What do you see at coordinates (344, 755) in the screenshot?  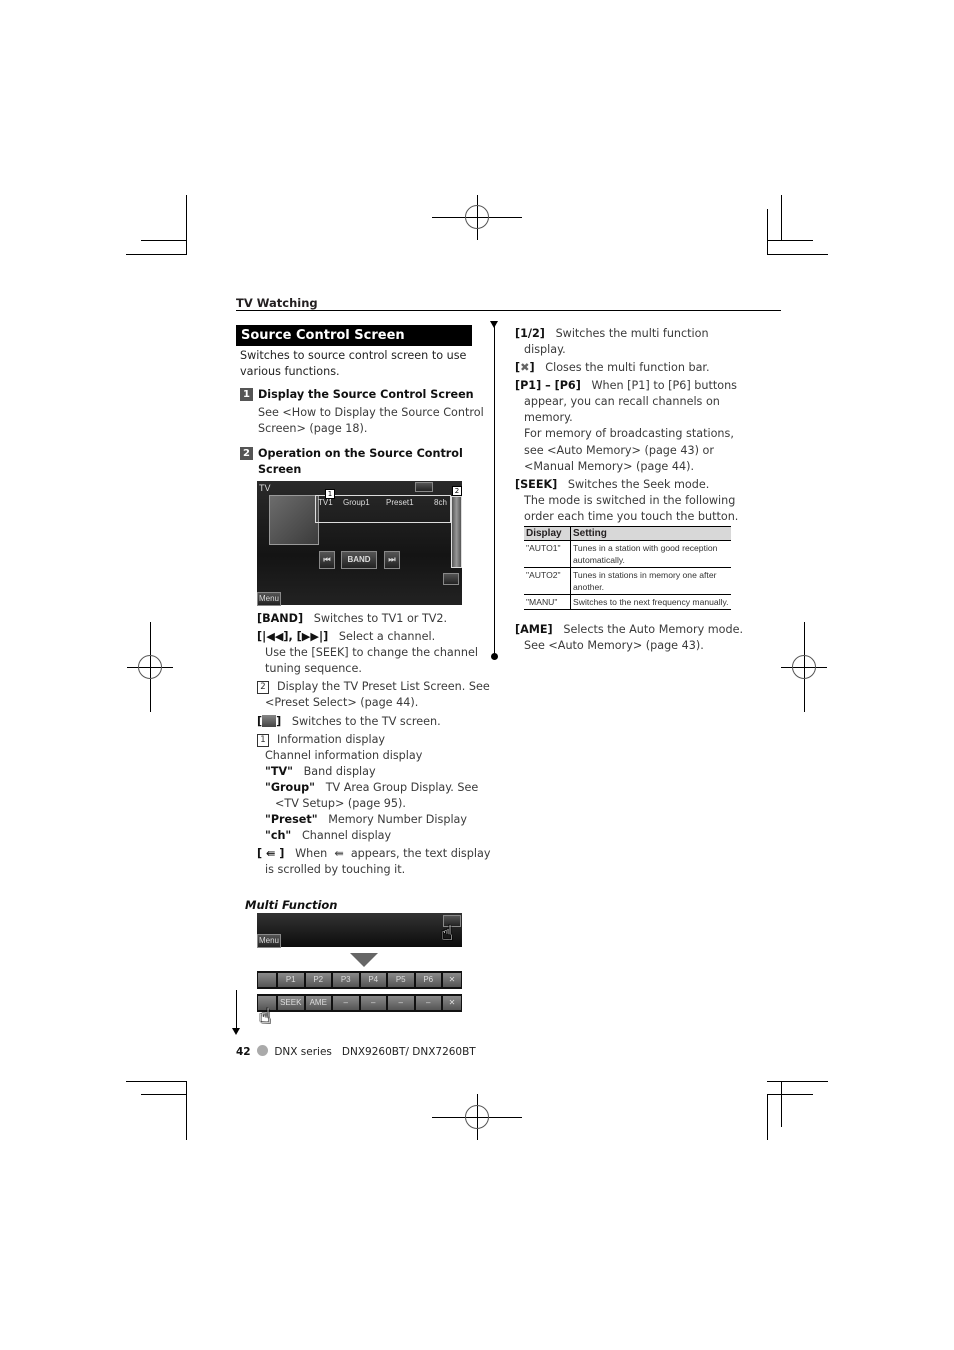 I see `desc-info-sub: Channel information display` at bounding box center [344, 755].